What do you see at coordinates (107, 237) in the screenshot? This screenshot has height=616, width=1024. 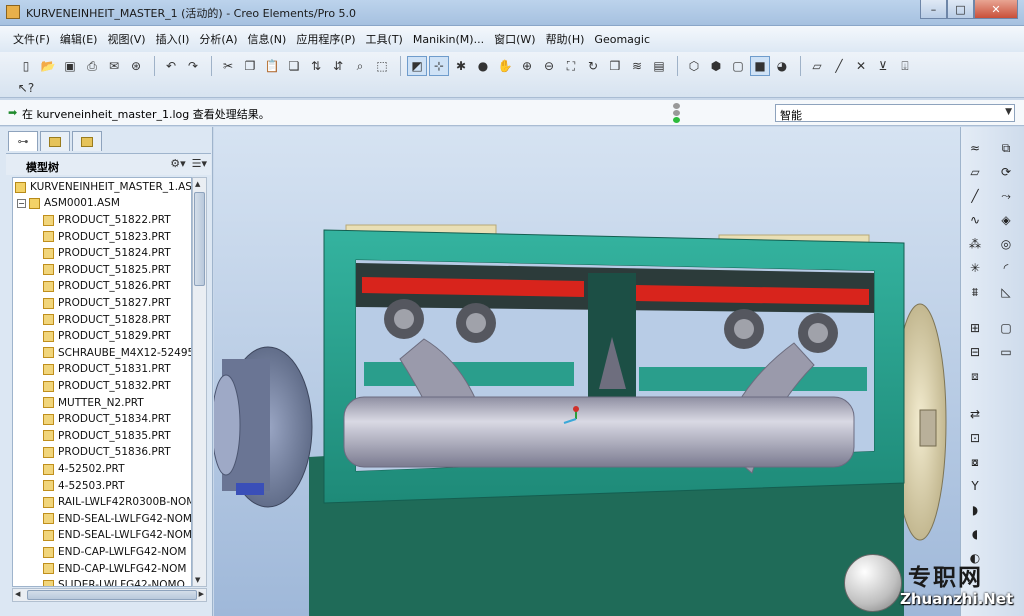 I see `tree-item: PRODUCT_51823.PRT` at bounding box center [107, 237].